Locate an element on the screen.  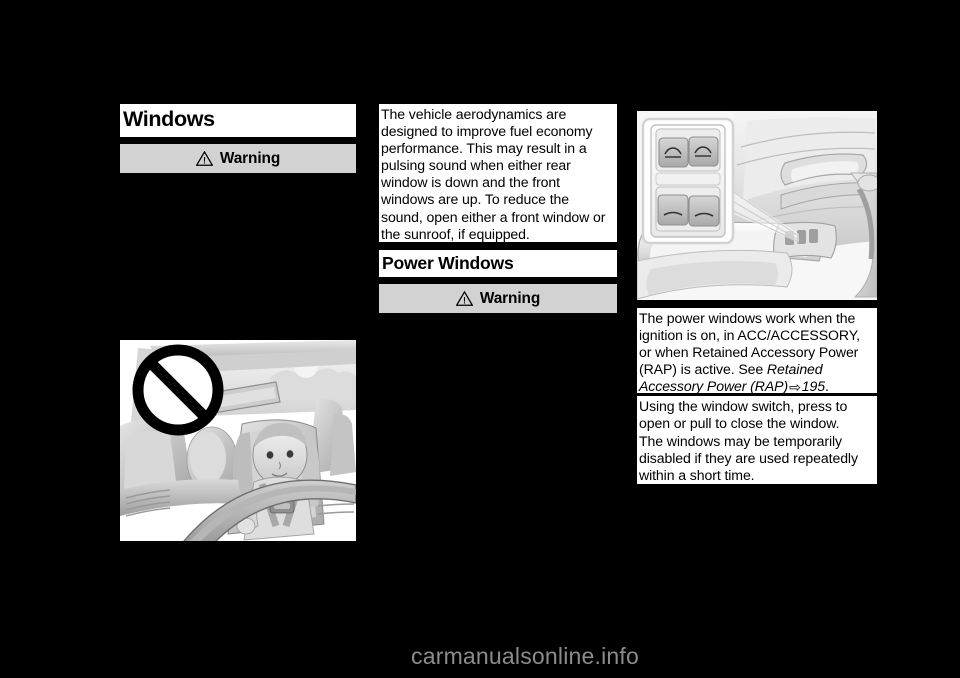
warning-banner-windows: Warning is located at coordinates (238, 158).